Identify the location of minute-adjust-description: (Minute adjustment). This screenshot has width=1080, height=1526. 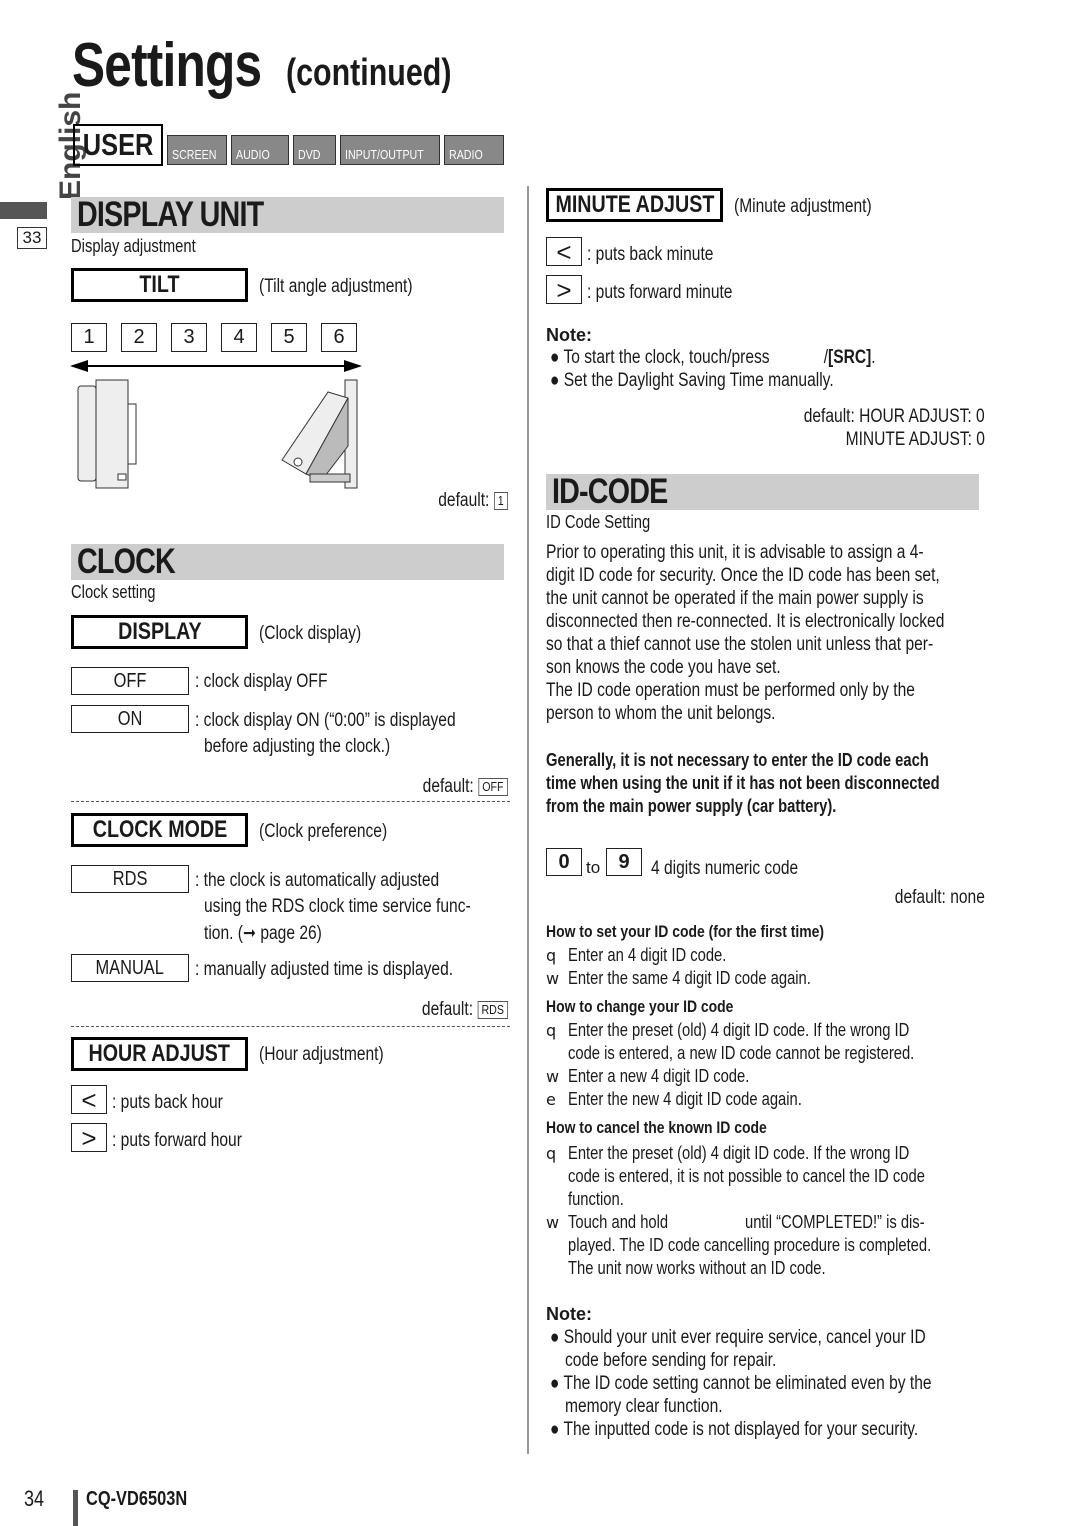
(803, 206).